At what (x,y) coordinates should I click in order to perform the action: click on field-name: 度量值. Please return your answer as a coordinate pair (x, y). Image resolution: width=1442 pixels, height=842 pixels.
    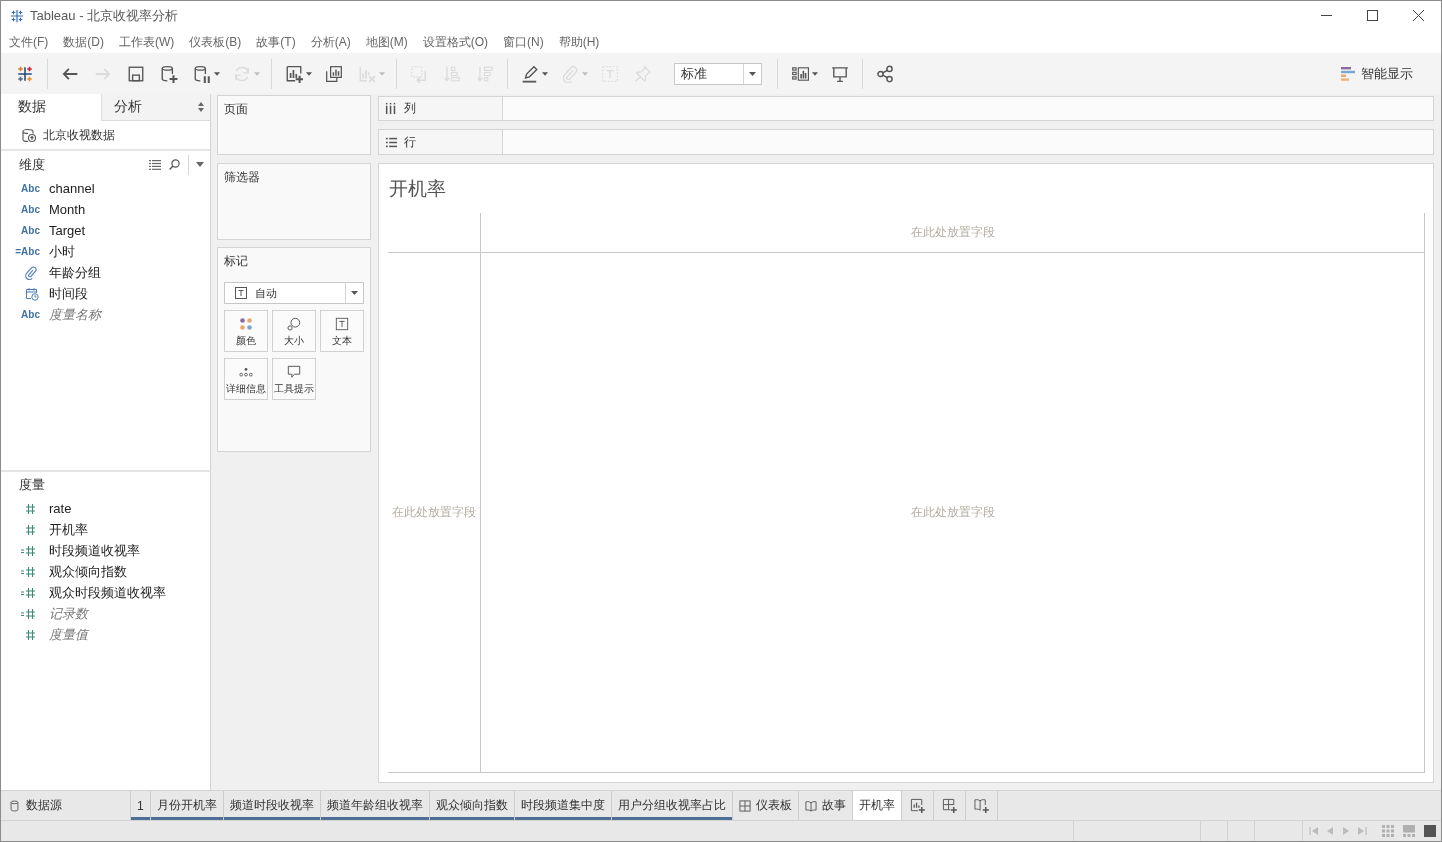
    Looking at the image, I should click on (68, 634).